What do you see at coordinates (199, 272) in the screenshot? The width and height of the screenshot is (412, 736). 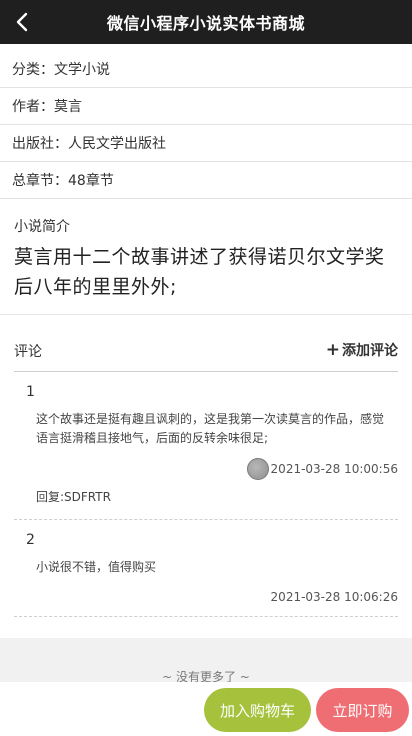 I see `intro-text: 莫言用十二个故事讲述了获得诺贝尔文学奖后八年的里里外外;` at bounding box center [199, 272].